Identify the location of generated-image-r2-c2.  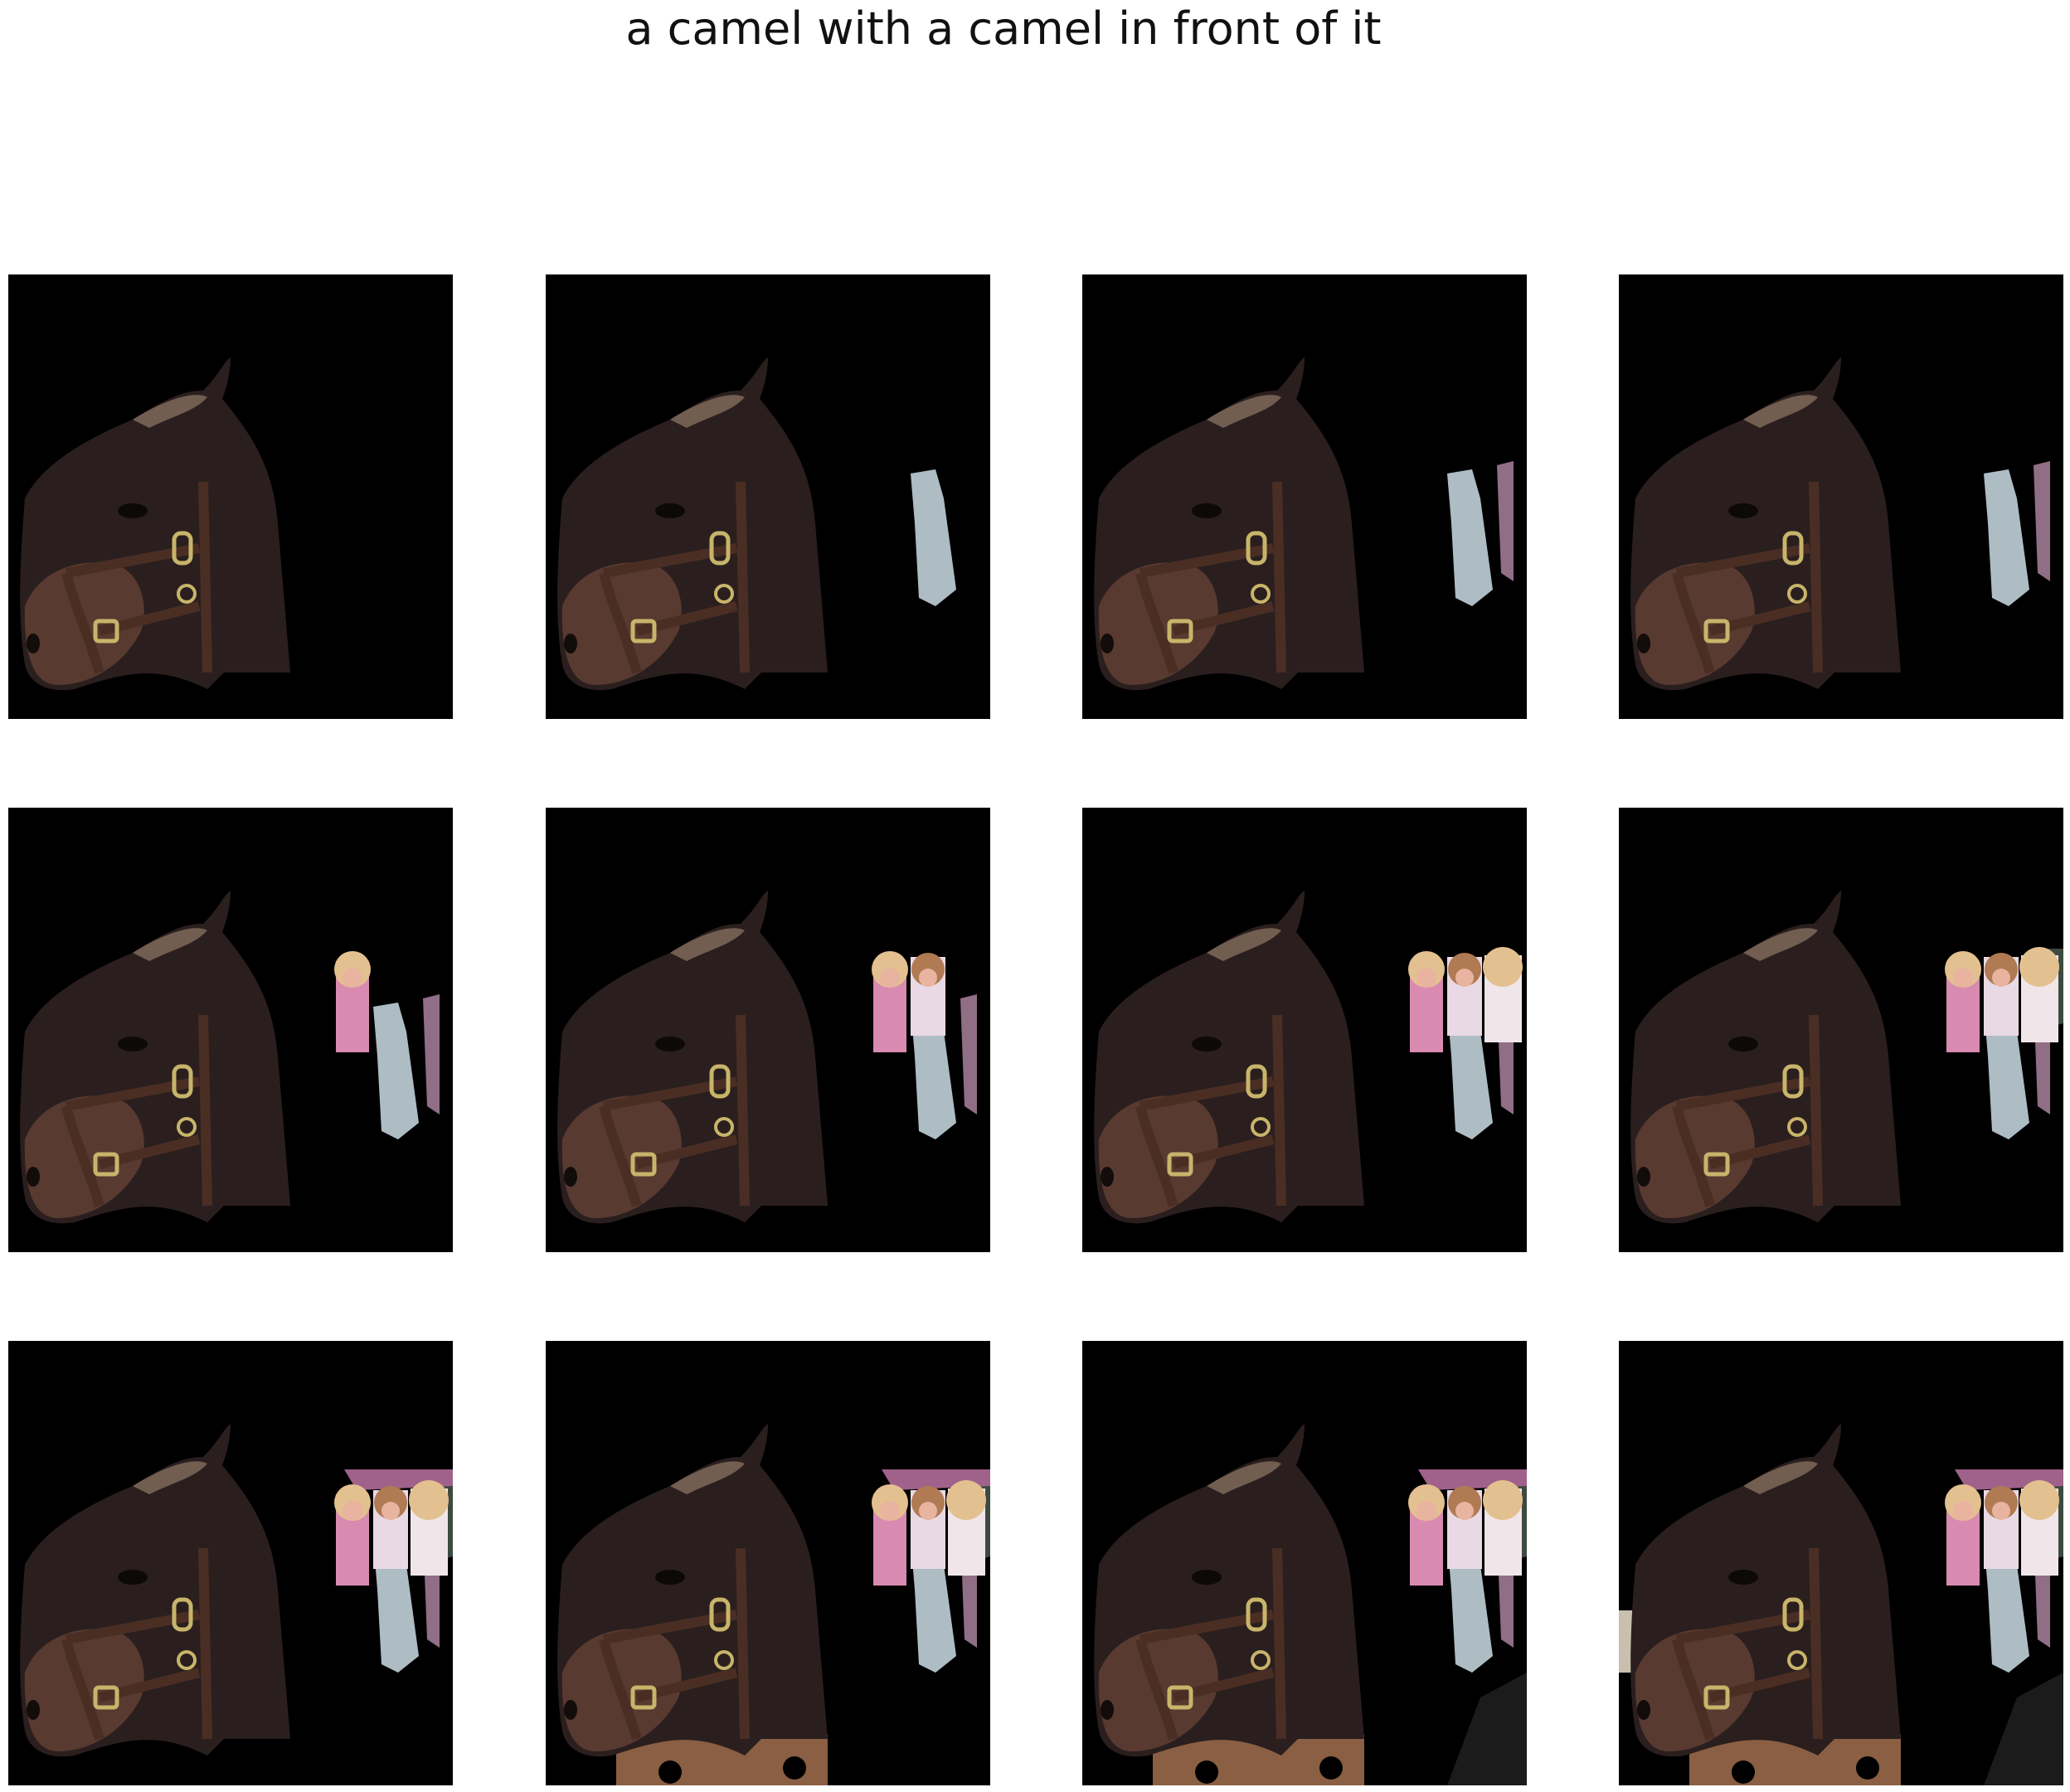
(768, 1030).